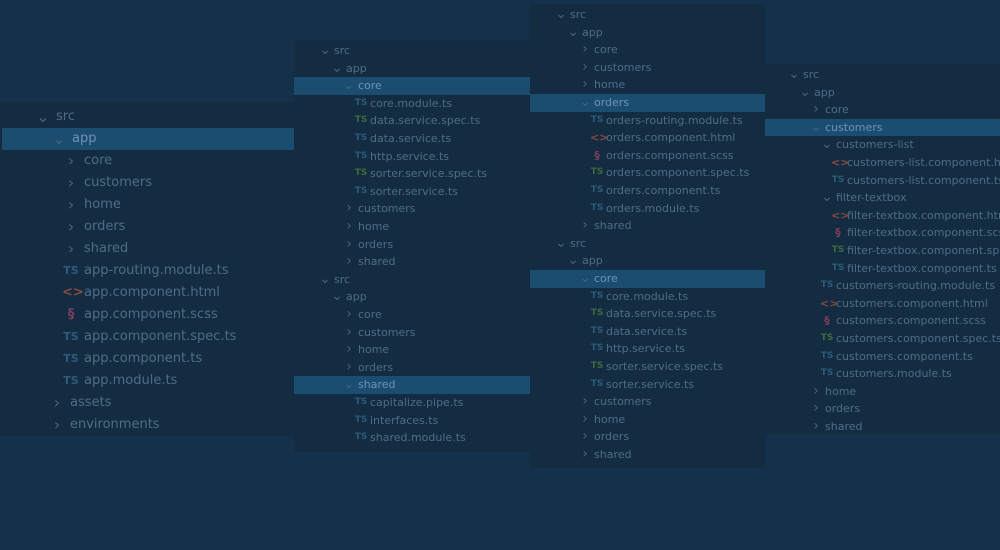  What do you see at coordinates (647, 173) in the screenshot?
I see `tree-row: TS orders.component.spec.ts` at bounding box center [647, 173].